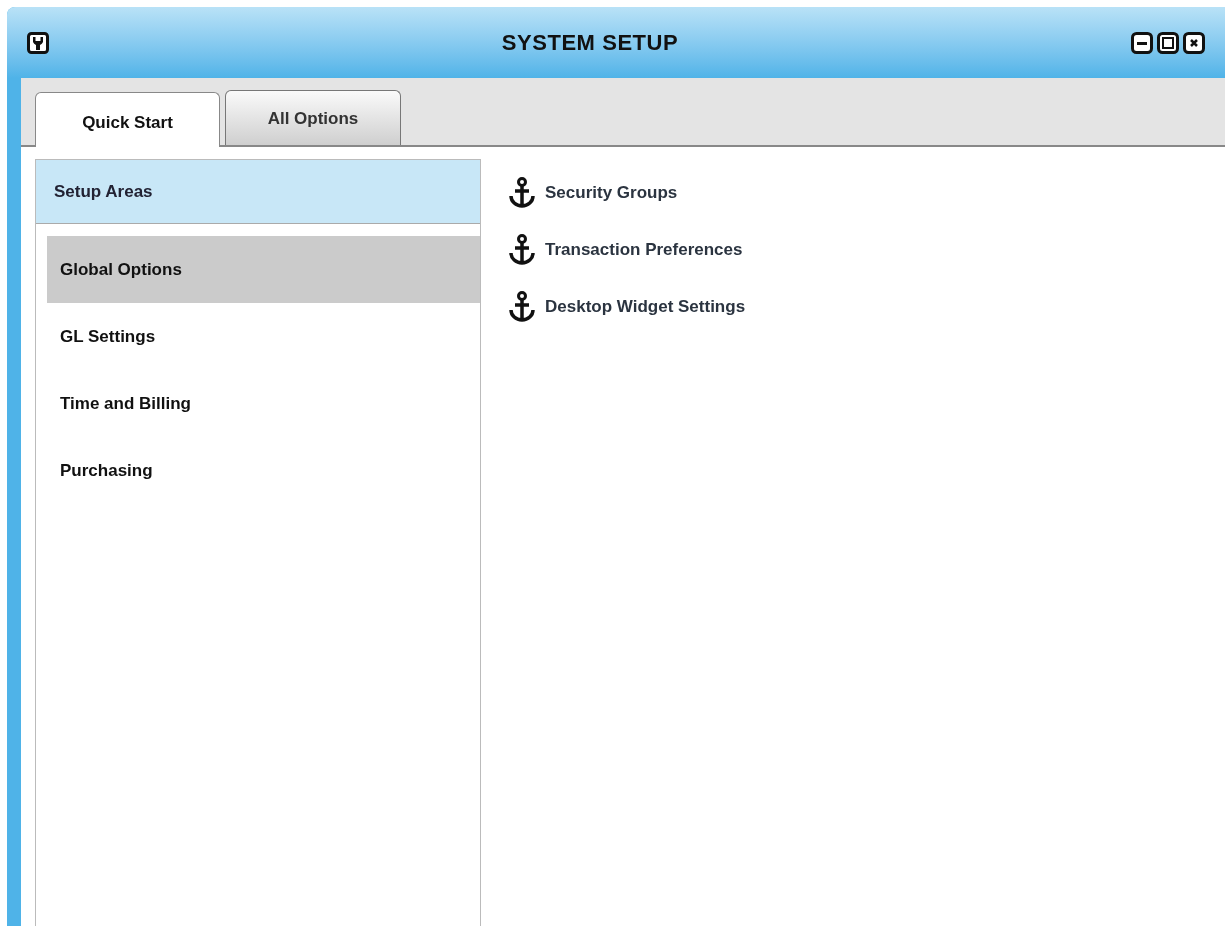 This screenshot has height=926, width=1225. What do you see at coordinates (1168, 42) in the screenshot?
I see `maximize-icon` at bounding box center [1168, 42].